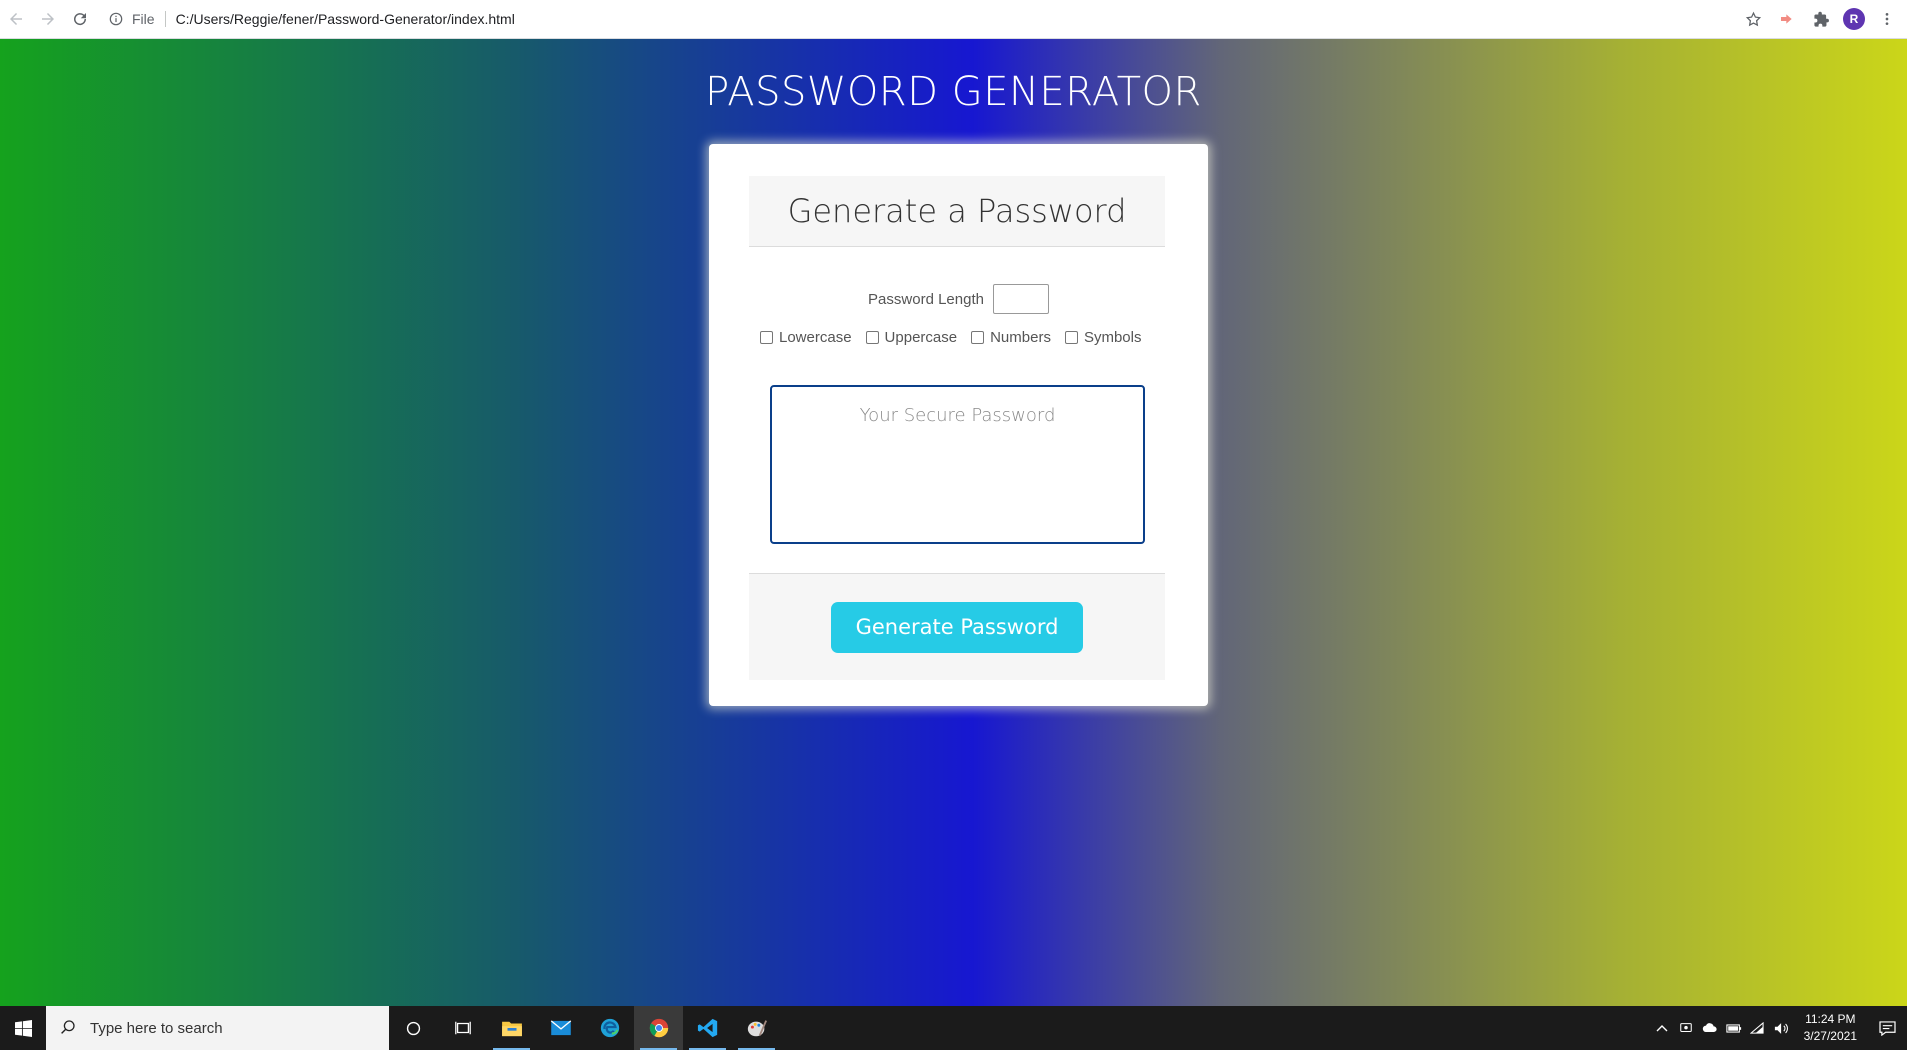  I want to click on option-numbers: Numbers, so click(1011, 337).